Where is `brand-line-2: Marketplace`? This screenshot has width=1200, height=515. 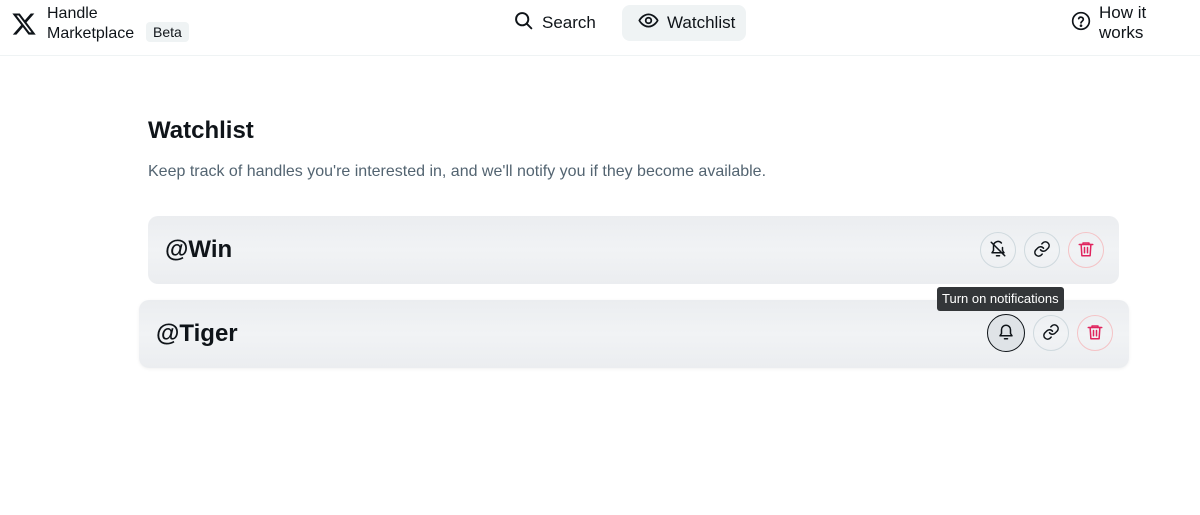 brand-line-2: Marketplace is located at coordinates (91, 33).